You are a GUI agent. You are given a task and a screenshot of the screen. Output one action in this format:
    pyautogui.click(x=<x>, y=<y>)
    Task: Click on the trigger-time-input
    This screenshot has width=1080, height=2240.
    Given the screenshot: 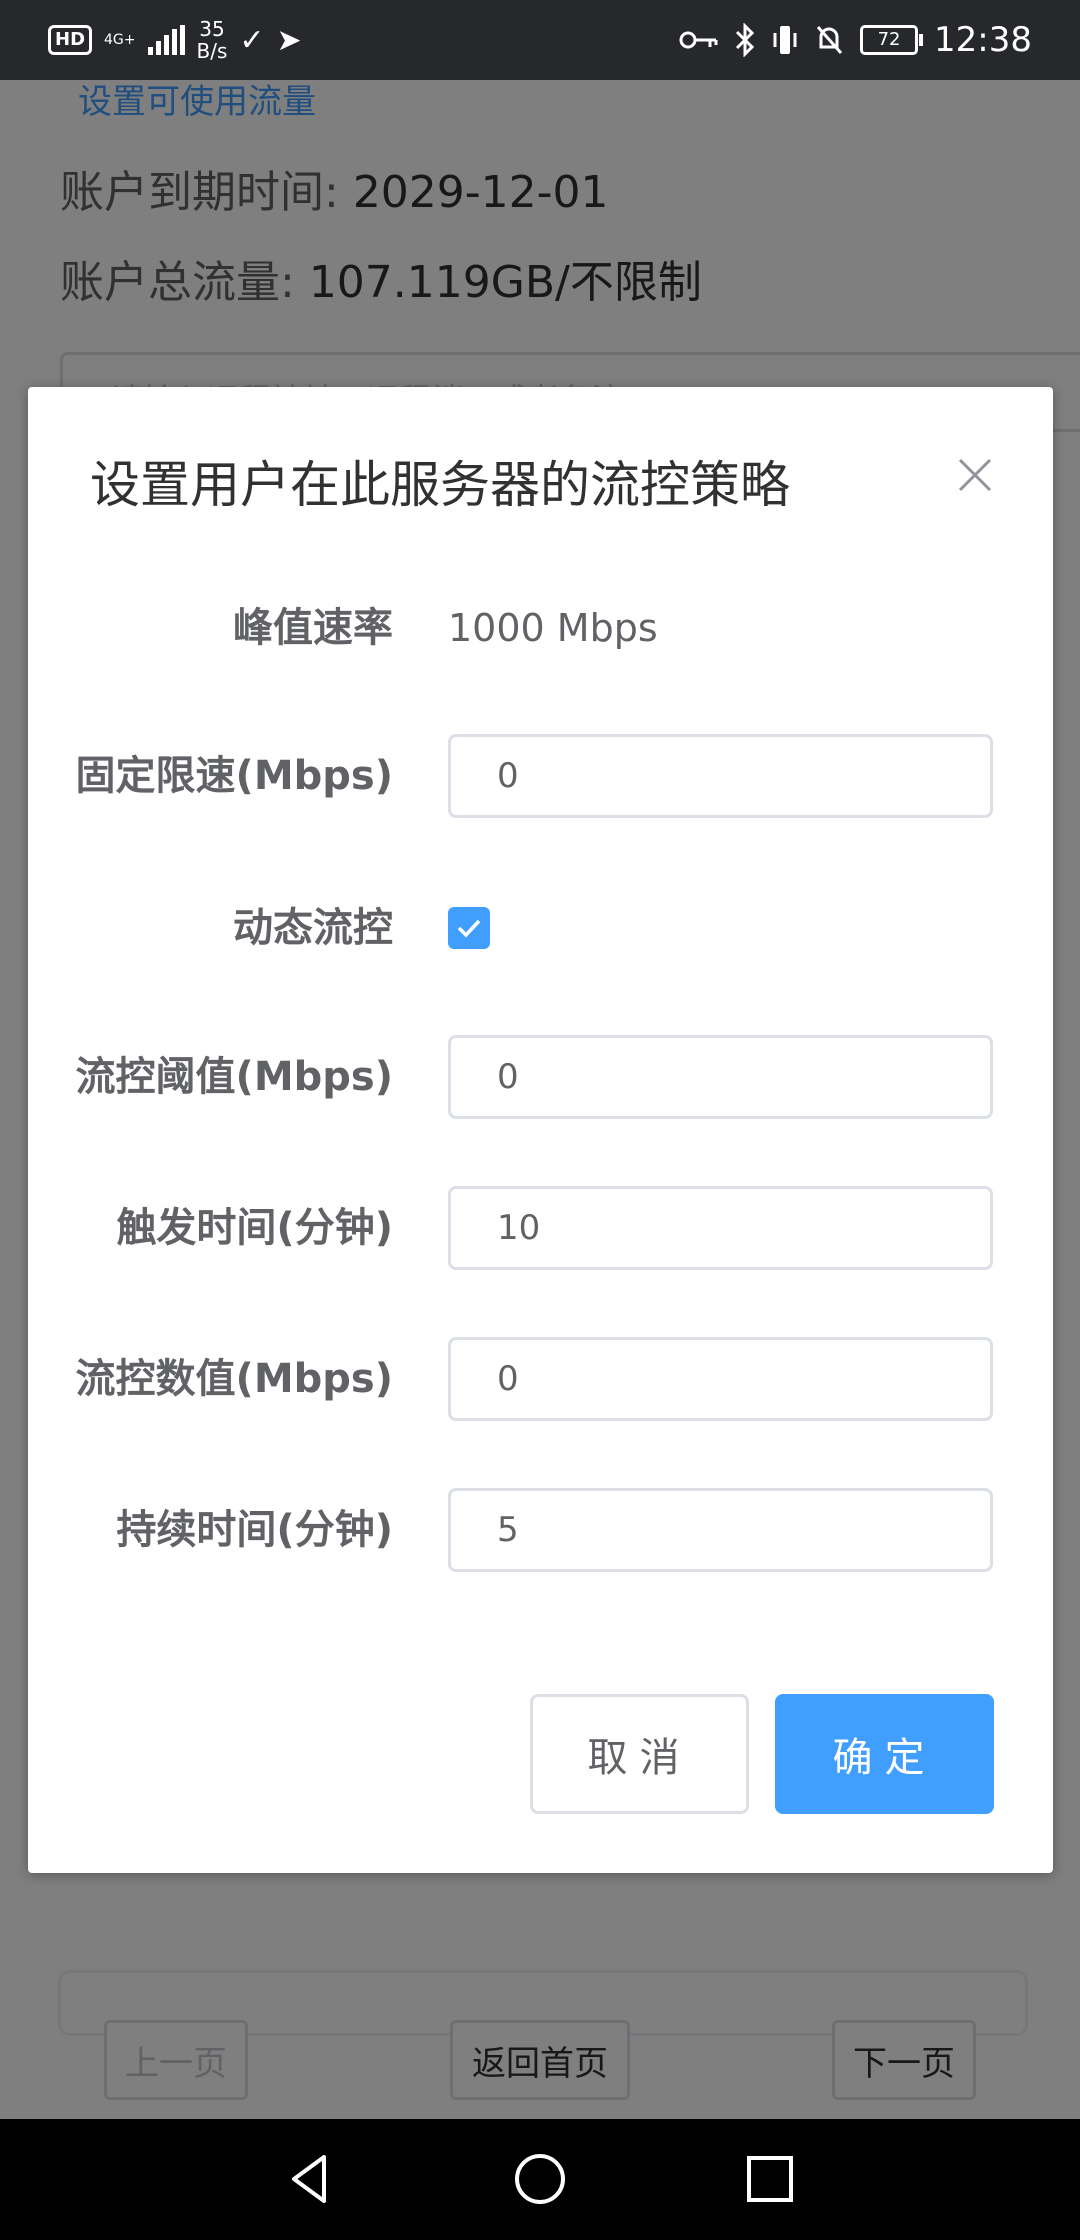 What is the action you would take?
    pyautogui.click(x=720, y=1228)
    